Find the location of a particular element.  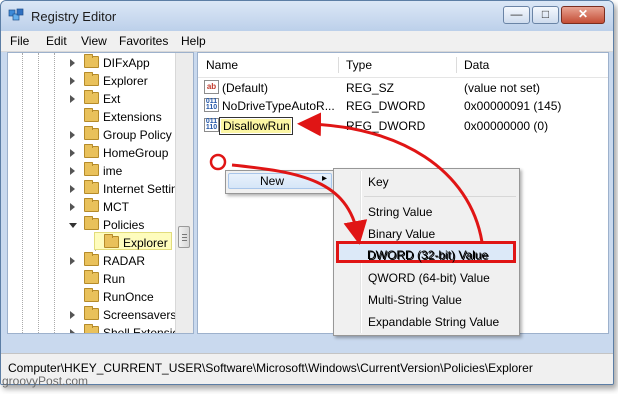

watermark: groovyPost.com is located at coordinates (45, 381).